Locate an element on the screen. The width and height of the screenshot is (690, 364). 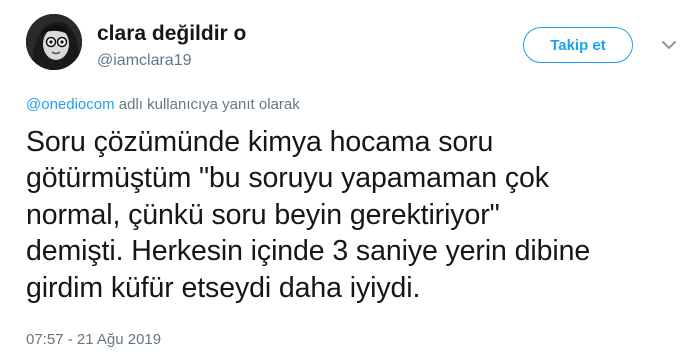
avatar is located at coordinates (54, 42).